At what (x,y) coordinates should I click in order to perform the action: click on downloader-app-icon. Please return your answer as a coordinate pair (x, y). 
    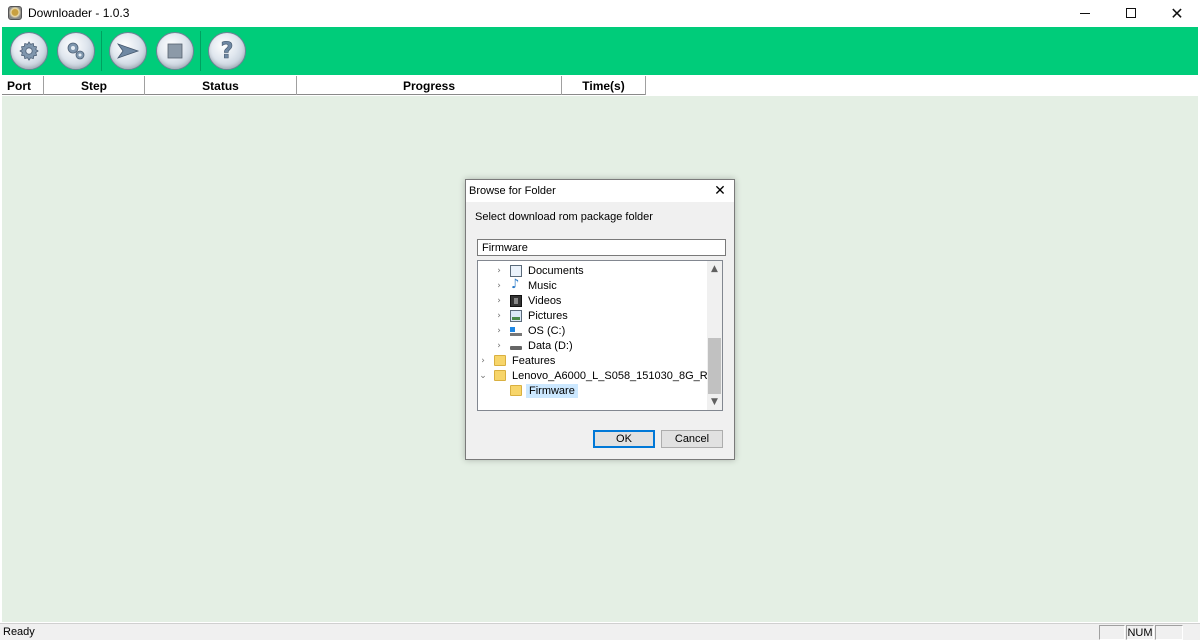
    Looking at the image, I should click on (15, 13).